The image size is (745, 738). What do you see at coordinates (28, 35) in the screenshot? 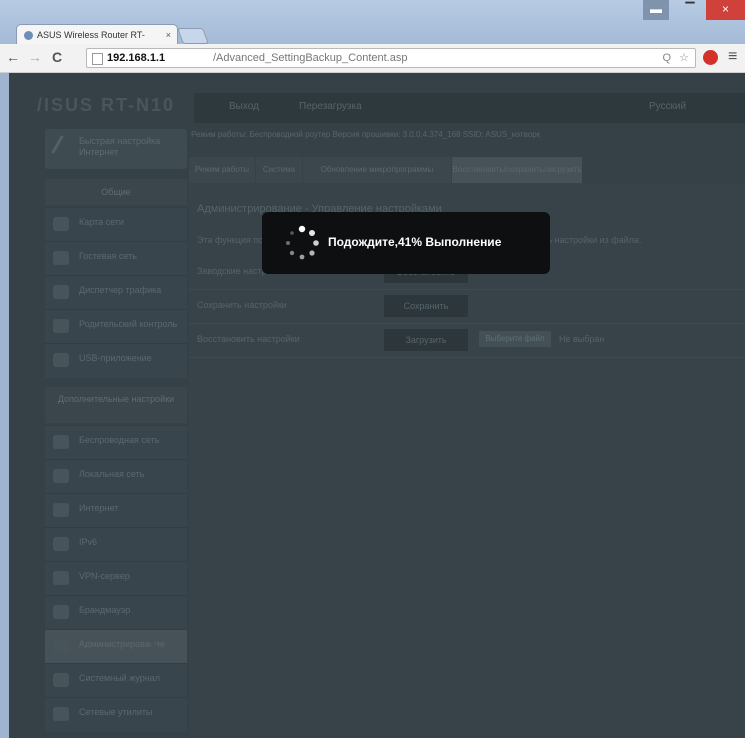
I see `favicon-icon` at bounding box center [28, 35].